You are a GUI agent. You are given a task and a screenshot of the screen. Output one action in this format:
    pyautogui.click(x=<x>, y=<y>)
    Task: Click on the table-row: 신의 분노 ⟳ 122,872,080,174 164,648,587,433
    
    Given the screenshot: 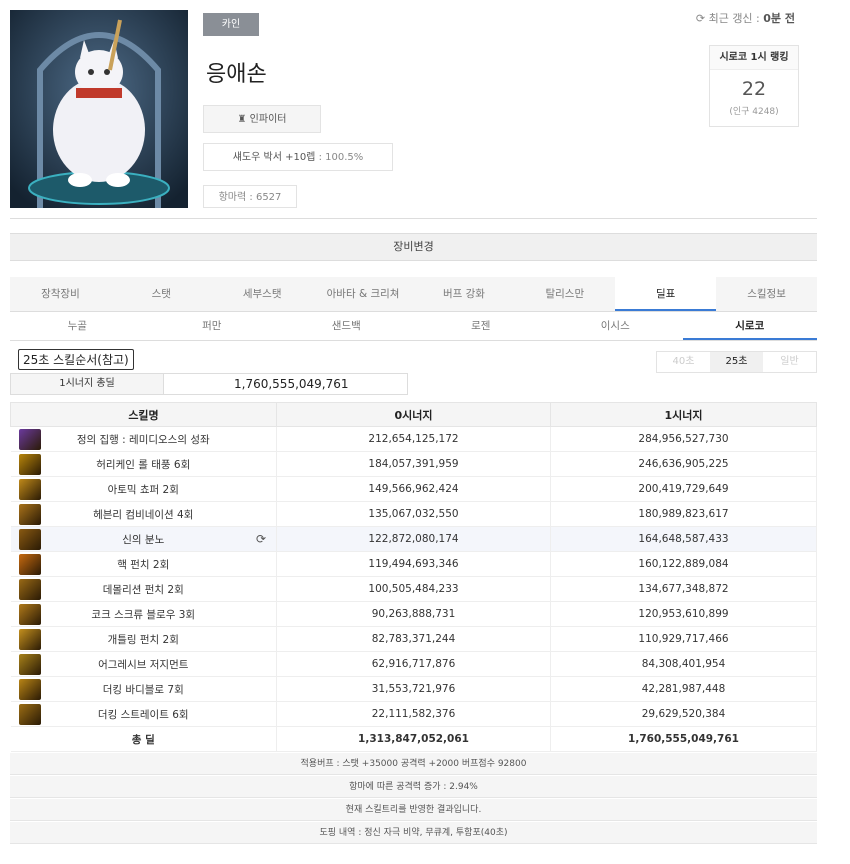 What is the action you would take?
    pyautogui.click(x=413, y=539)
    